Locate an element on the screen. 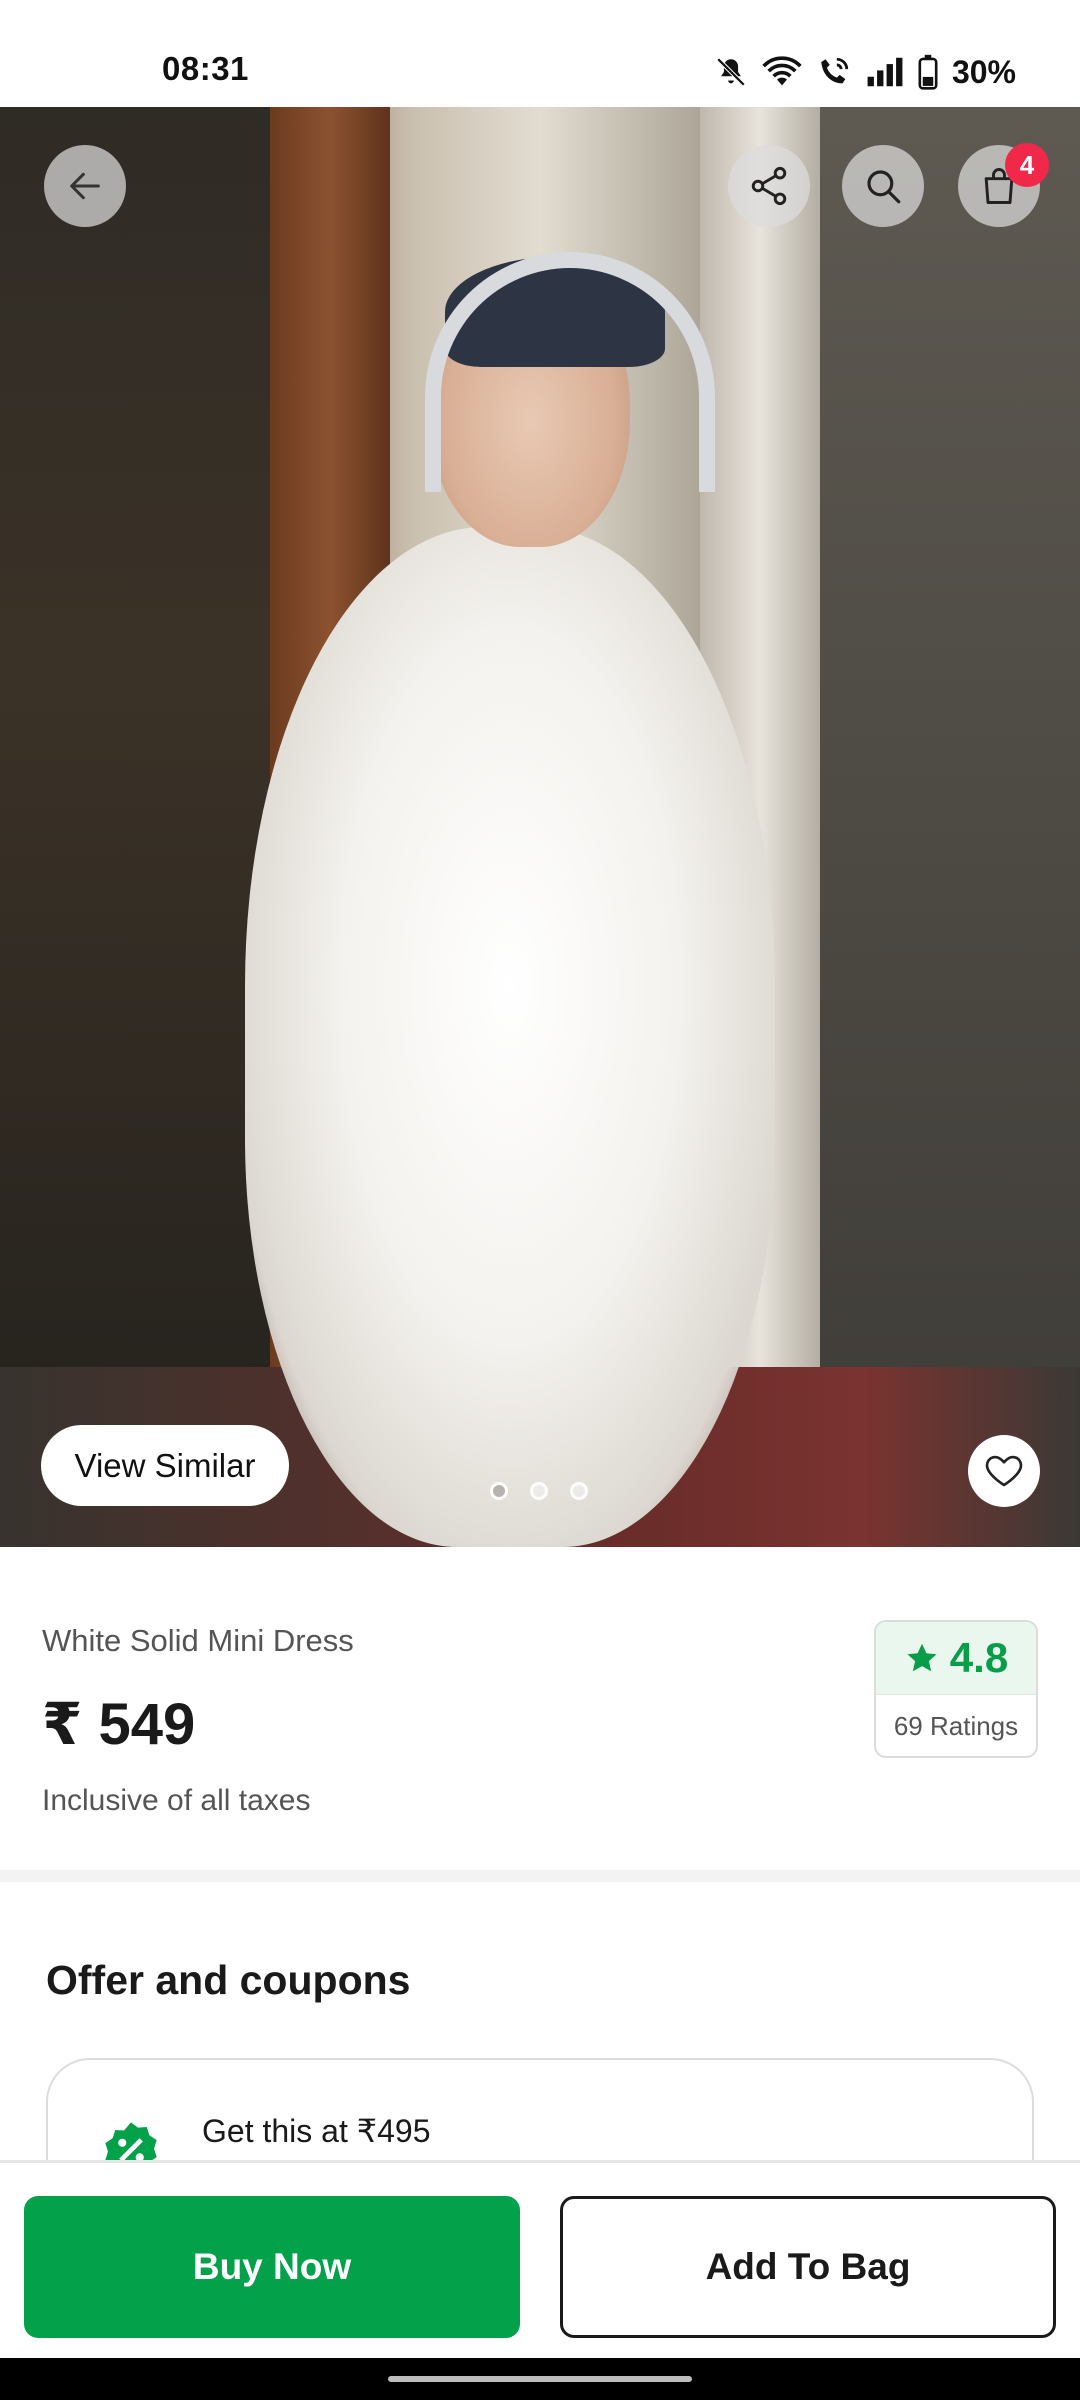 Image resolution: width=1080 pixels, height=2400 pixels. mute-icon is located at coordinates (731, 72).